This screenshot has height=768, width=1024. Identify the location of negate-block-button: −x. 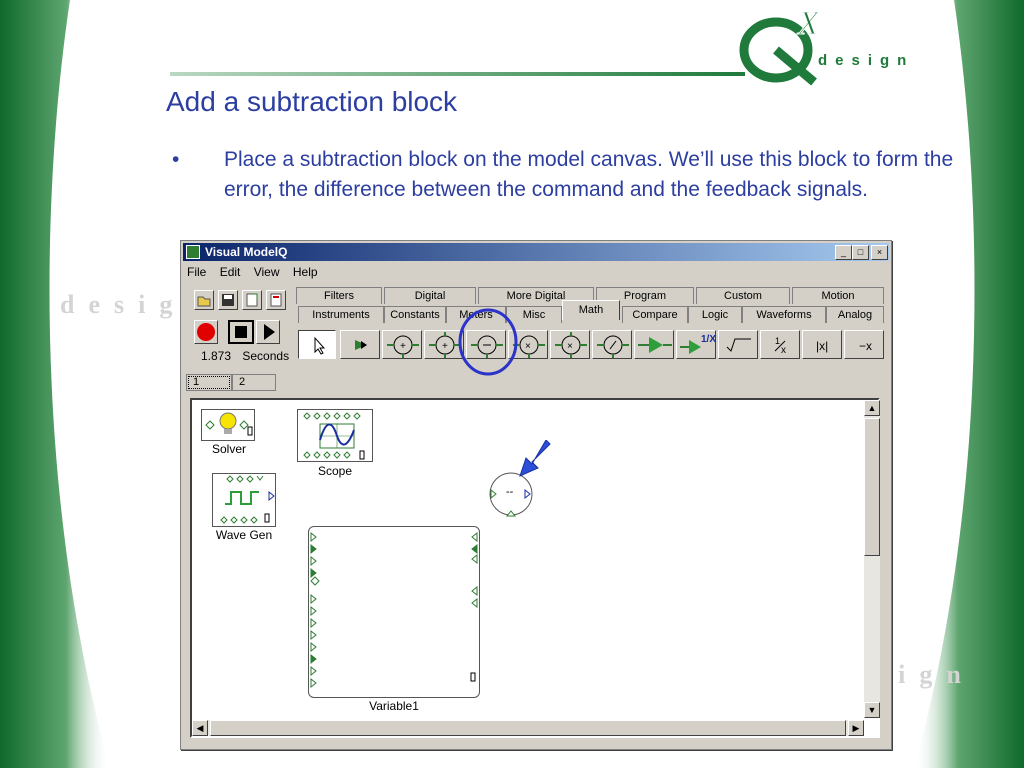
(864, 344).